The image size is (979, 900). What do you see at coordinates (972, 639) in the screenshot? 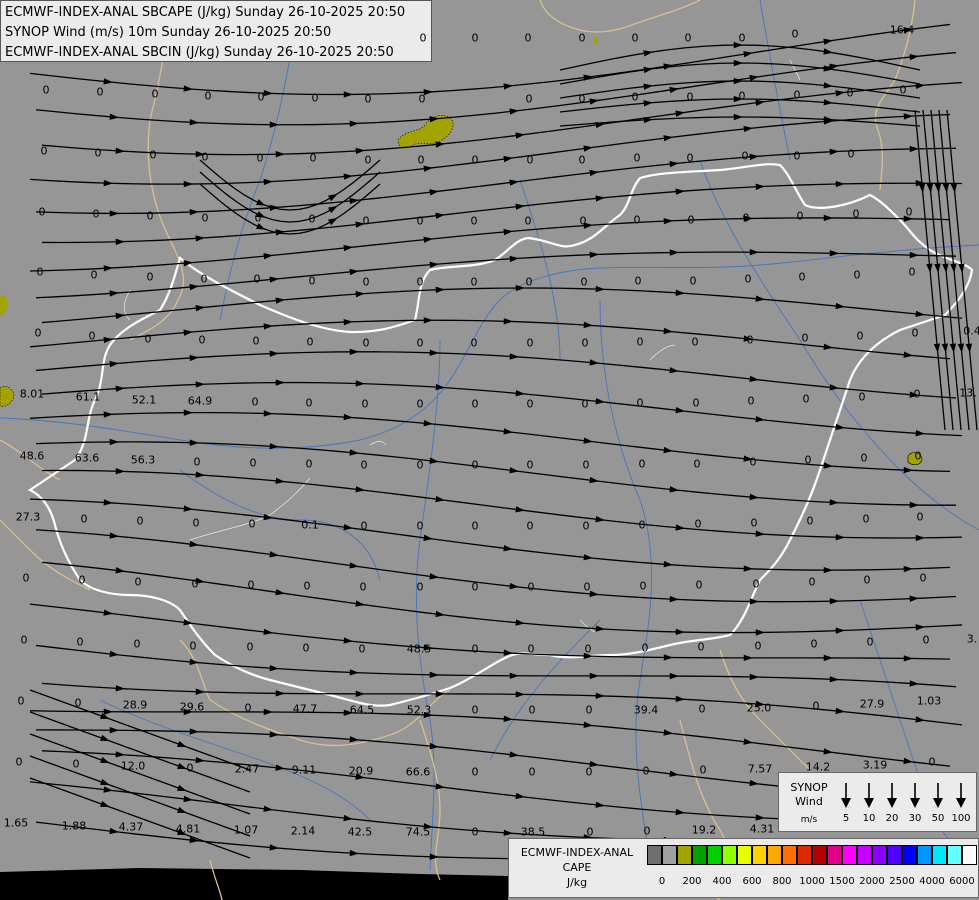
I see `cape-value: 3.` at bounding box center [972, 639].